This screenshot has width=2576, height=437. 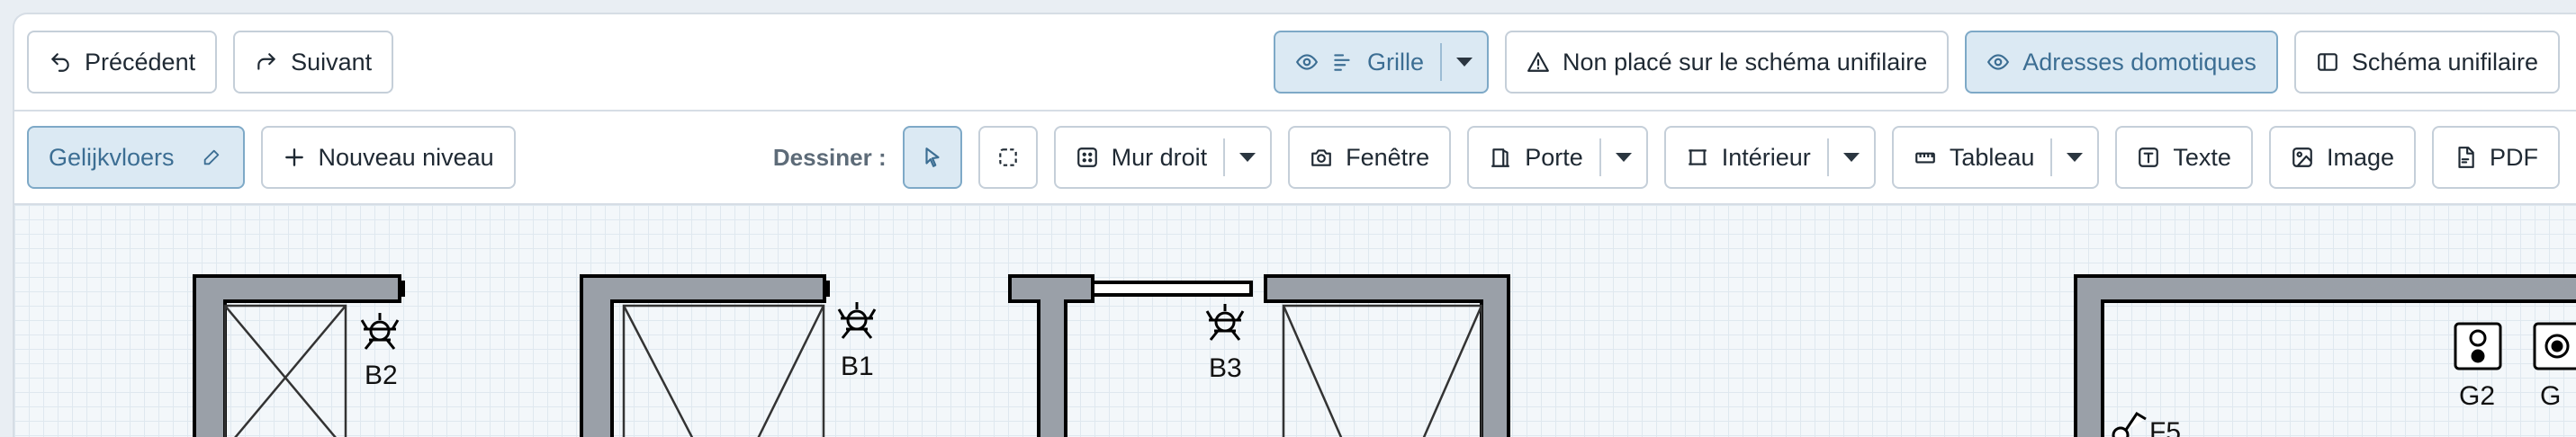 What do you see at coordinates (1388, 157) in the screenshot?
I see `window-label: Fenêtre` at bounding box center [1388, 157].